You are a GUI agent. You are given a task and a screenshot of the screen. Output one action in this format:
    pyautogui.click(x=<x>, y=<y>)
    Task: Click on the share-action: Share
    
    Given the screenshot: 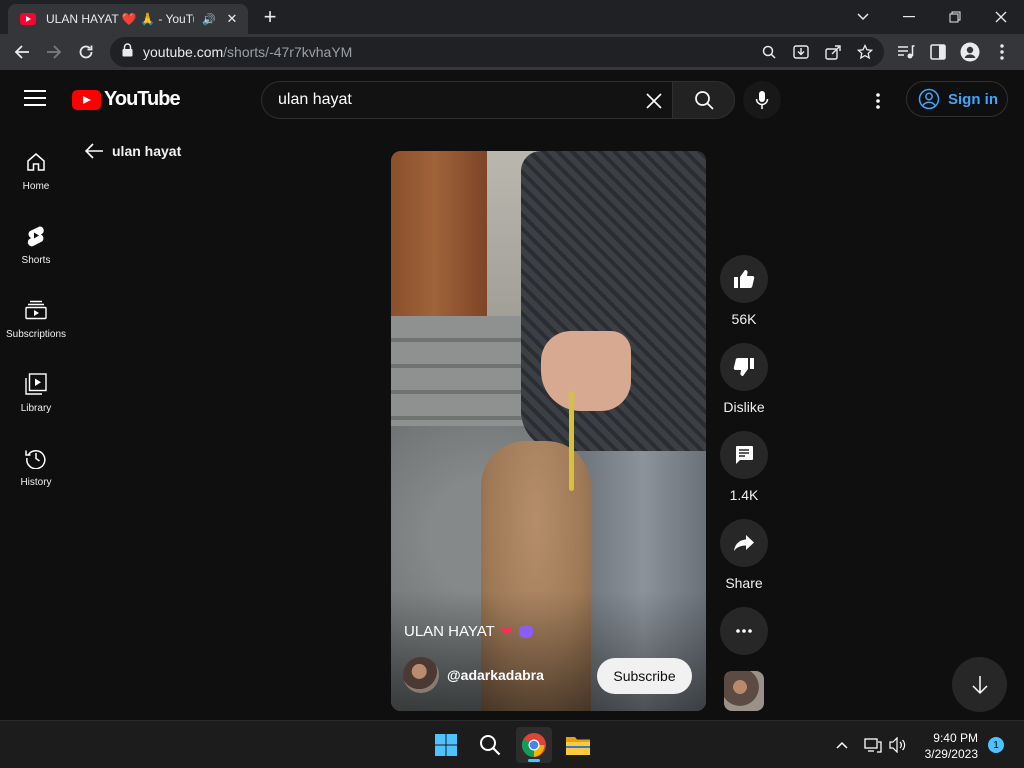 What is the action you would take?
    pyautogui.click(x=744, y=555)
    